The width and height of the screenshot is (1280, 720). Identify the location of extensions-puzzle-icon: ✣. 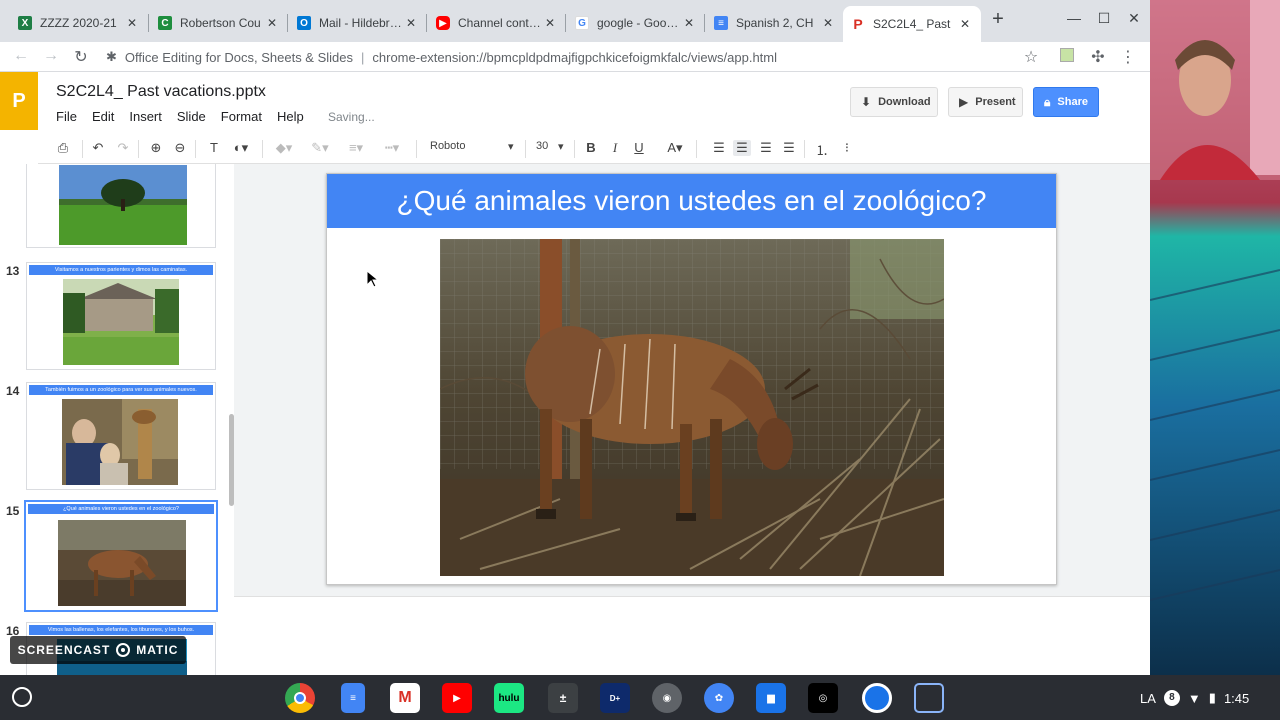
(1098, 57).